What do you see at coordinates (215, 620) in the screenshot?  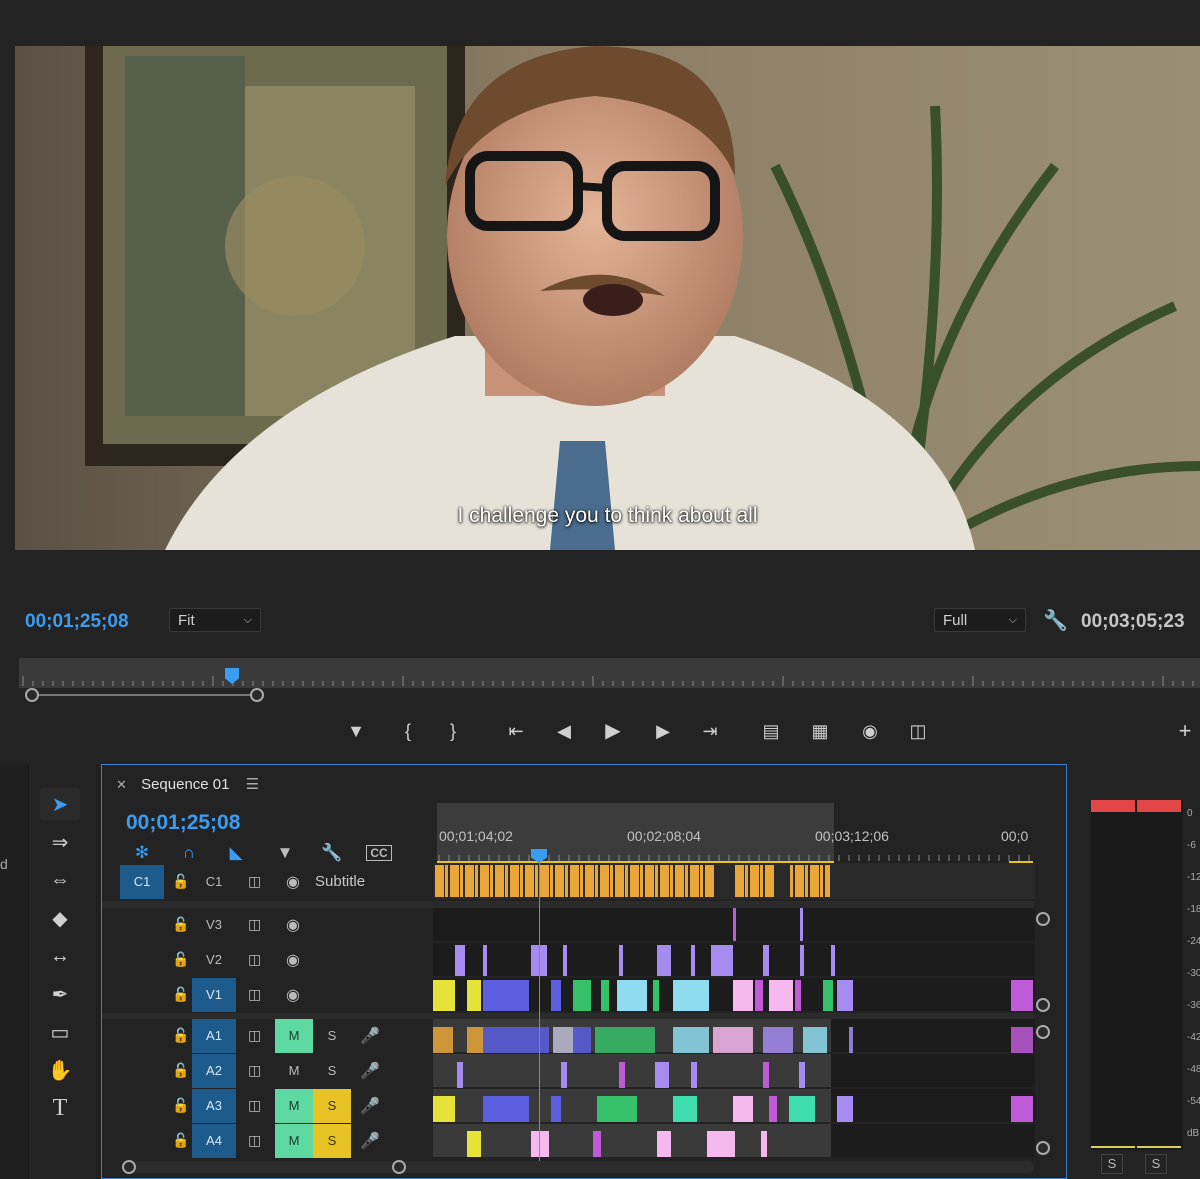 I see `zoom-level-dropdown: Fit ⌵` at bounding box center [215, 620].